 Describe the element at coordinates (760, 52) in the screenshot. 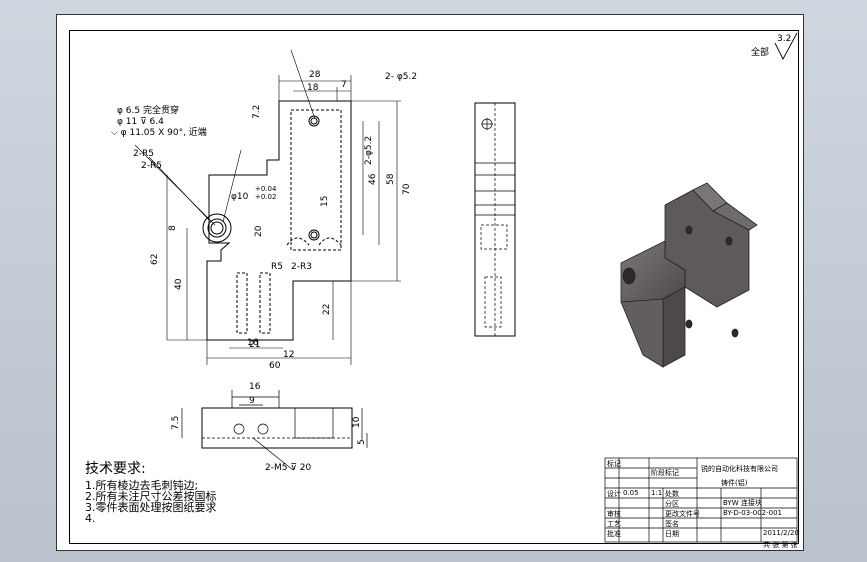

I see `surface-label: 全部` at that location.